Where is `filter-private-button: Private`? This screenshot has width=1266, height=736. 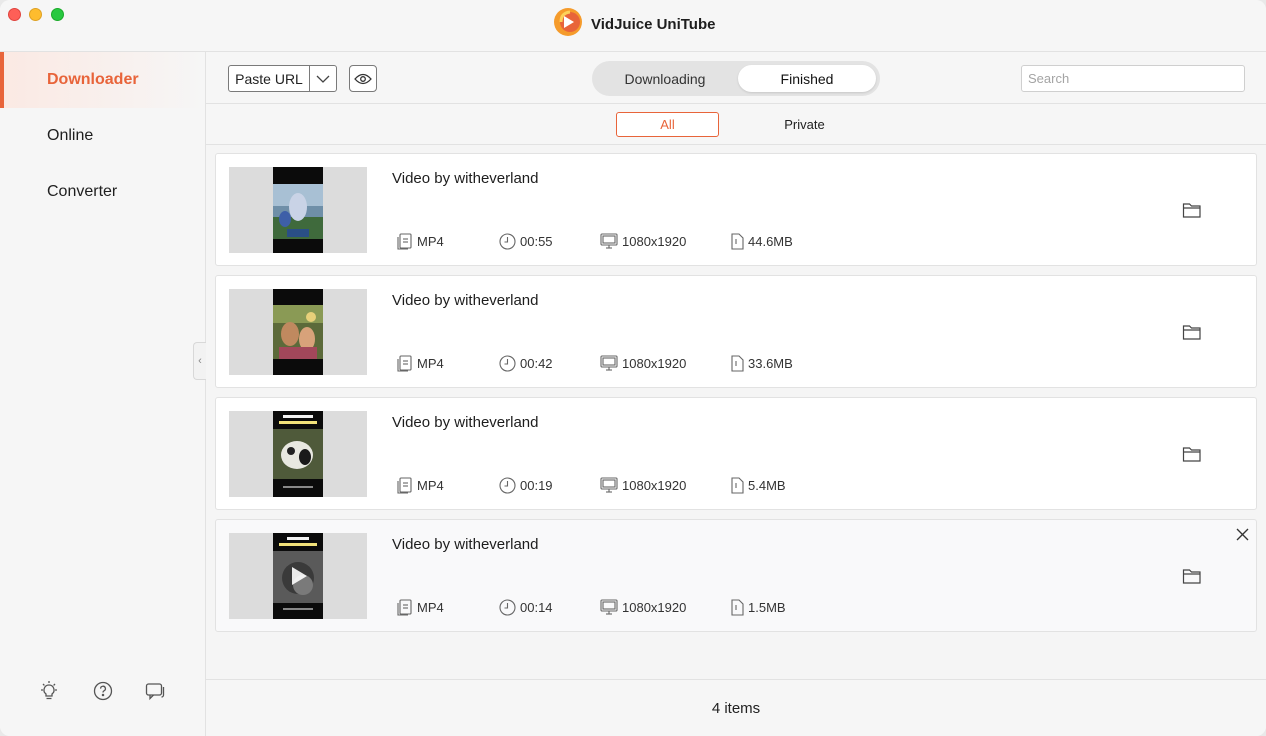 filter-private-button: Private is located at coordinates (804, 124).